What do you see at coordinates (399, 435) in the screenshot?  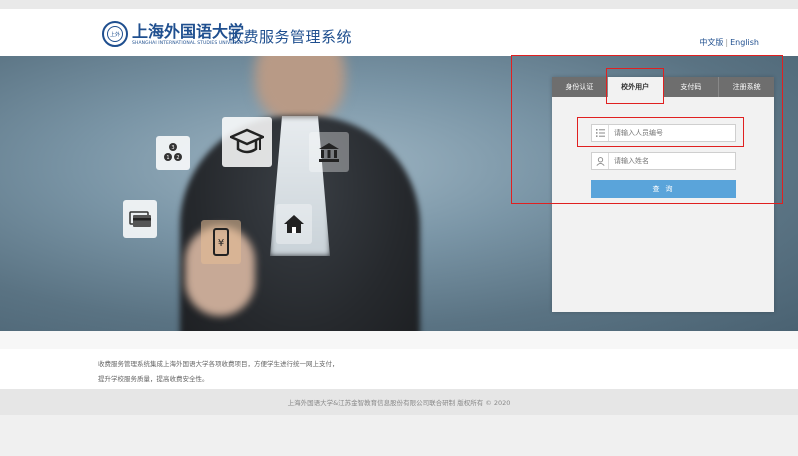 I see `page-bottom` at bounding box center [399, 435].